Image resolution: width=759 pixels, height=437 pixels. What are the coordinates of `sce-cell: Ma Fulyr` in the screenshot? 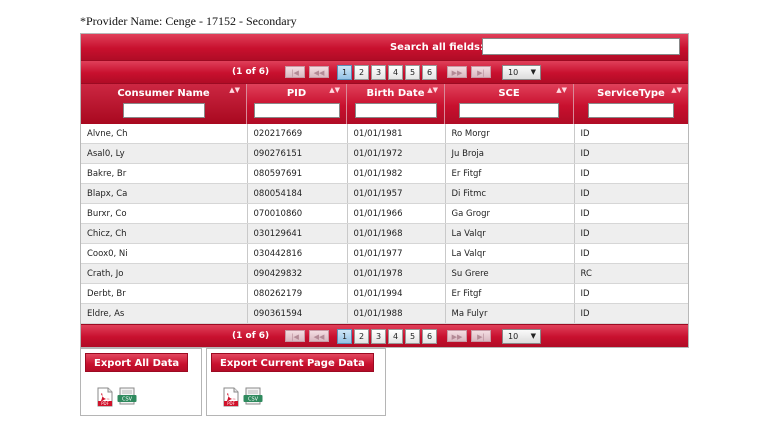 It's located at (510, 313).